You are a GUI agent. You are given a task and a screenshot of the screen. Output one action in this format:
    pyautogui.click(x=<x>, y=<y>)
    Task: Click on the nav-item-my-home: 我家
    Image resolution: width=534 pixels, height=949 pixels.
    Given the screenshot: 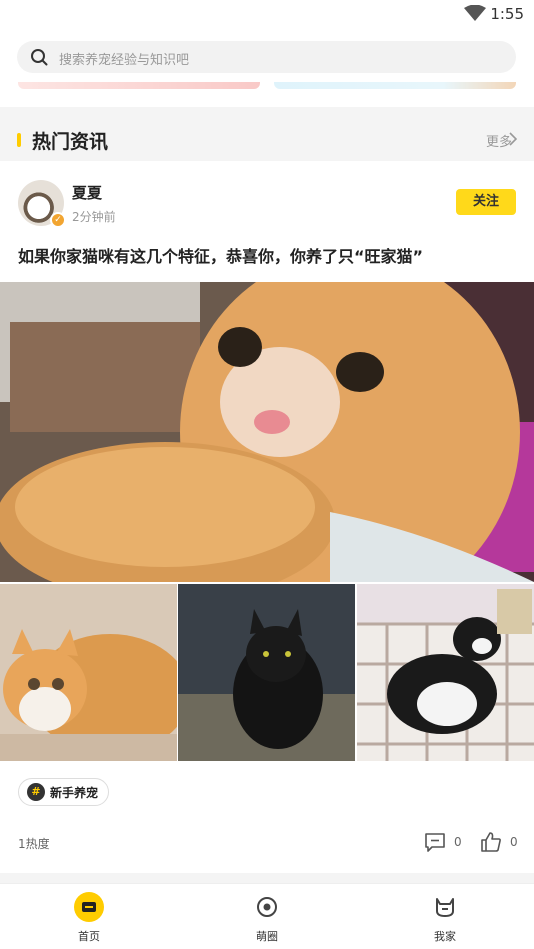 What is the action you would take?
    pyautogui.click(x=445, y=918)
    